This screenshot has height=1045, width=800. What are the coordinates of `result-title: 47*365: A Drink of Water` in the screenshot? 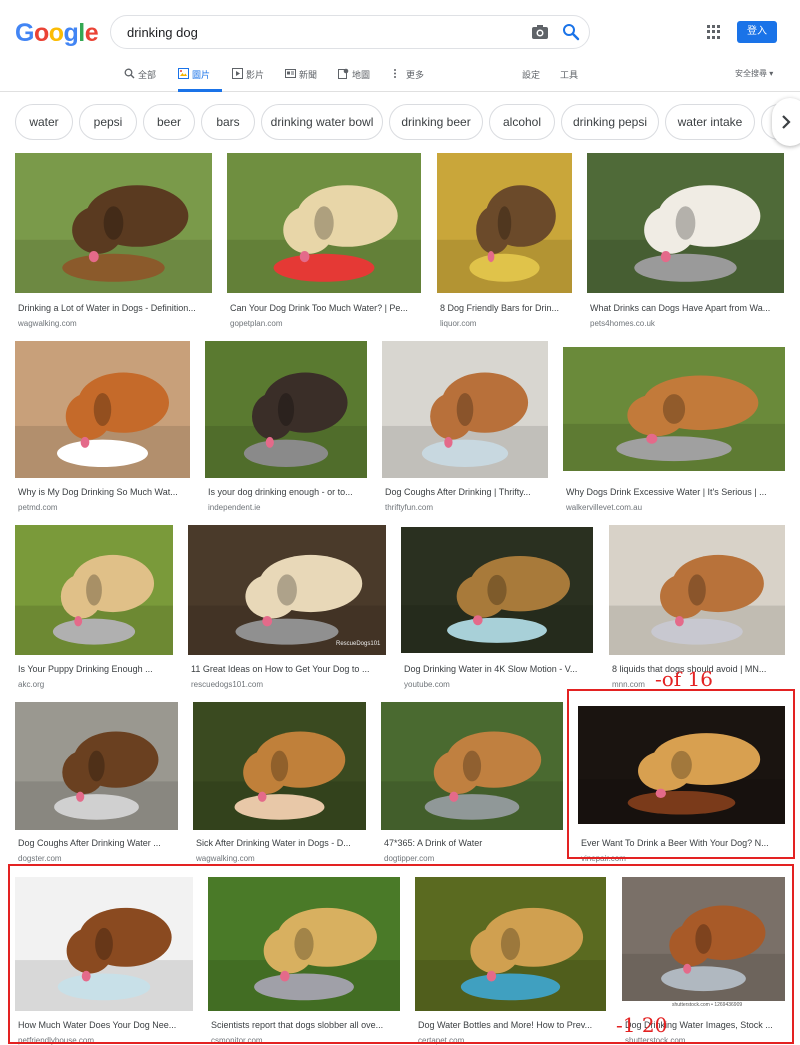 It's located at (473, 843).